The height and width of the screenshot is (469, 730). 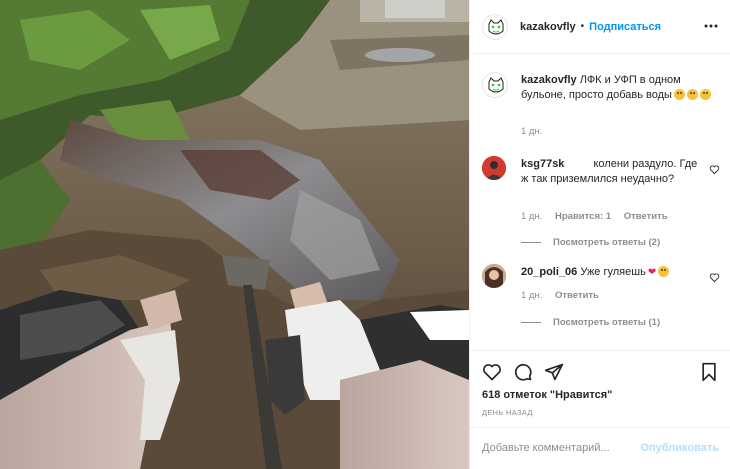 What do you see at coordinates (607, 322) in the screenshot?
I see `view-replies-label: Посмотреть ответы (1)` at bounding box center [607, 322].